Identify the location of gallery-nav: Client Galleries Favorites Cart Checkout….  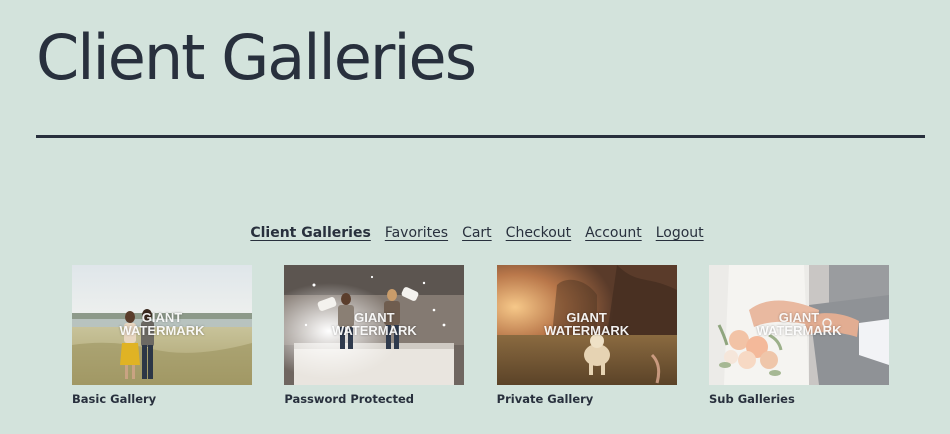
(475, 233).